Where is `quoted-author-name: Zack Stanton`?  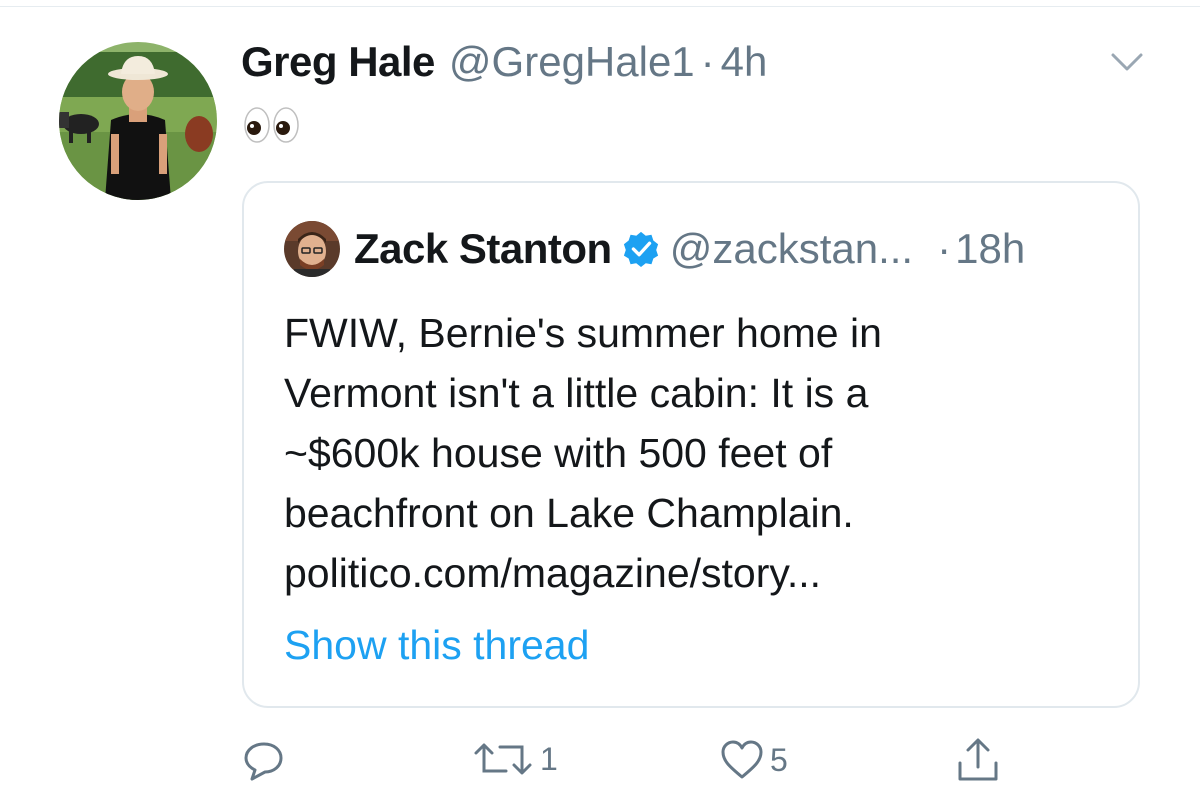 quoted-author-name: Zack Stanton is located at coordinates (483, 249).